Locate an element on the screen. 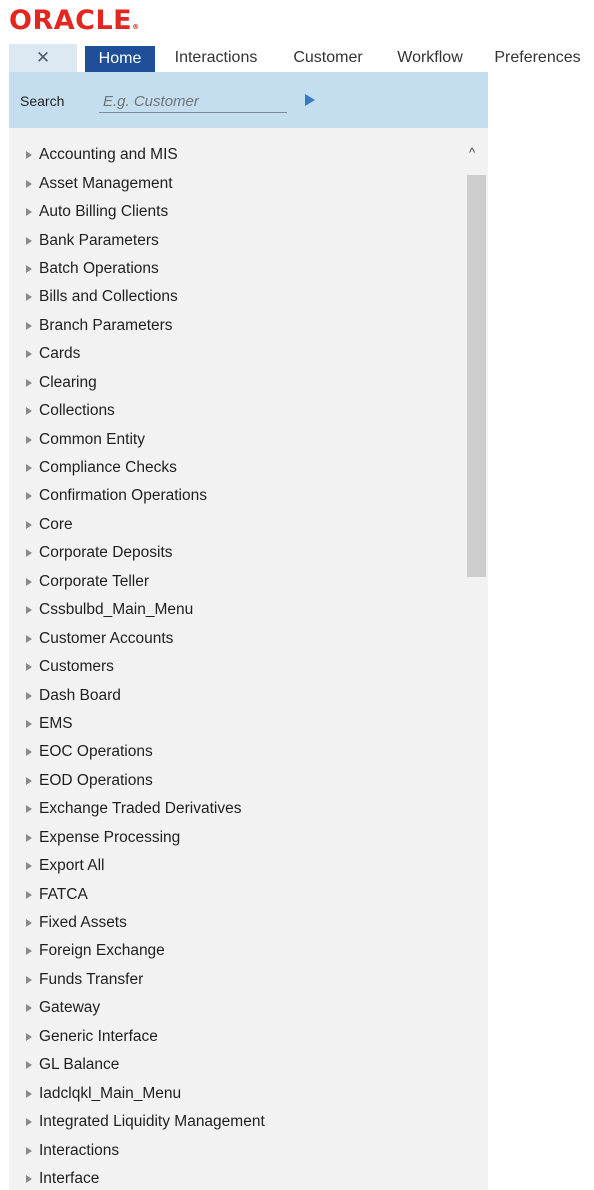 The height and width of the screenshot is (1190, 594). scroll-up-icon: ^ is located at coordinates (472, 153).